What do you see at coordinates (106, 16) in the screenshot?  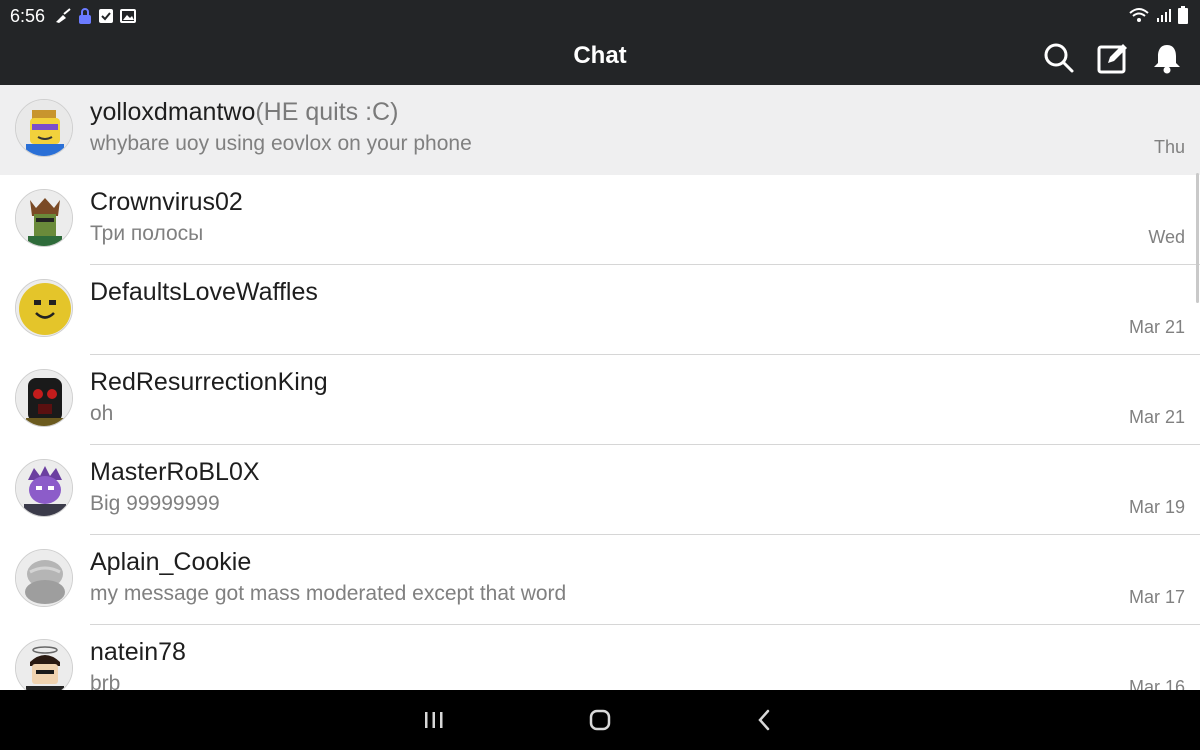 I see `checkbox-icon` at bounding box center [106, 16].